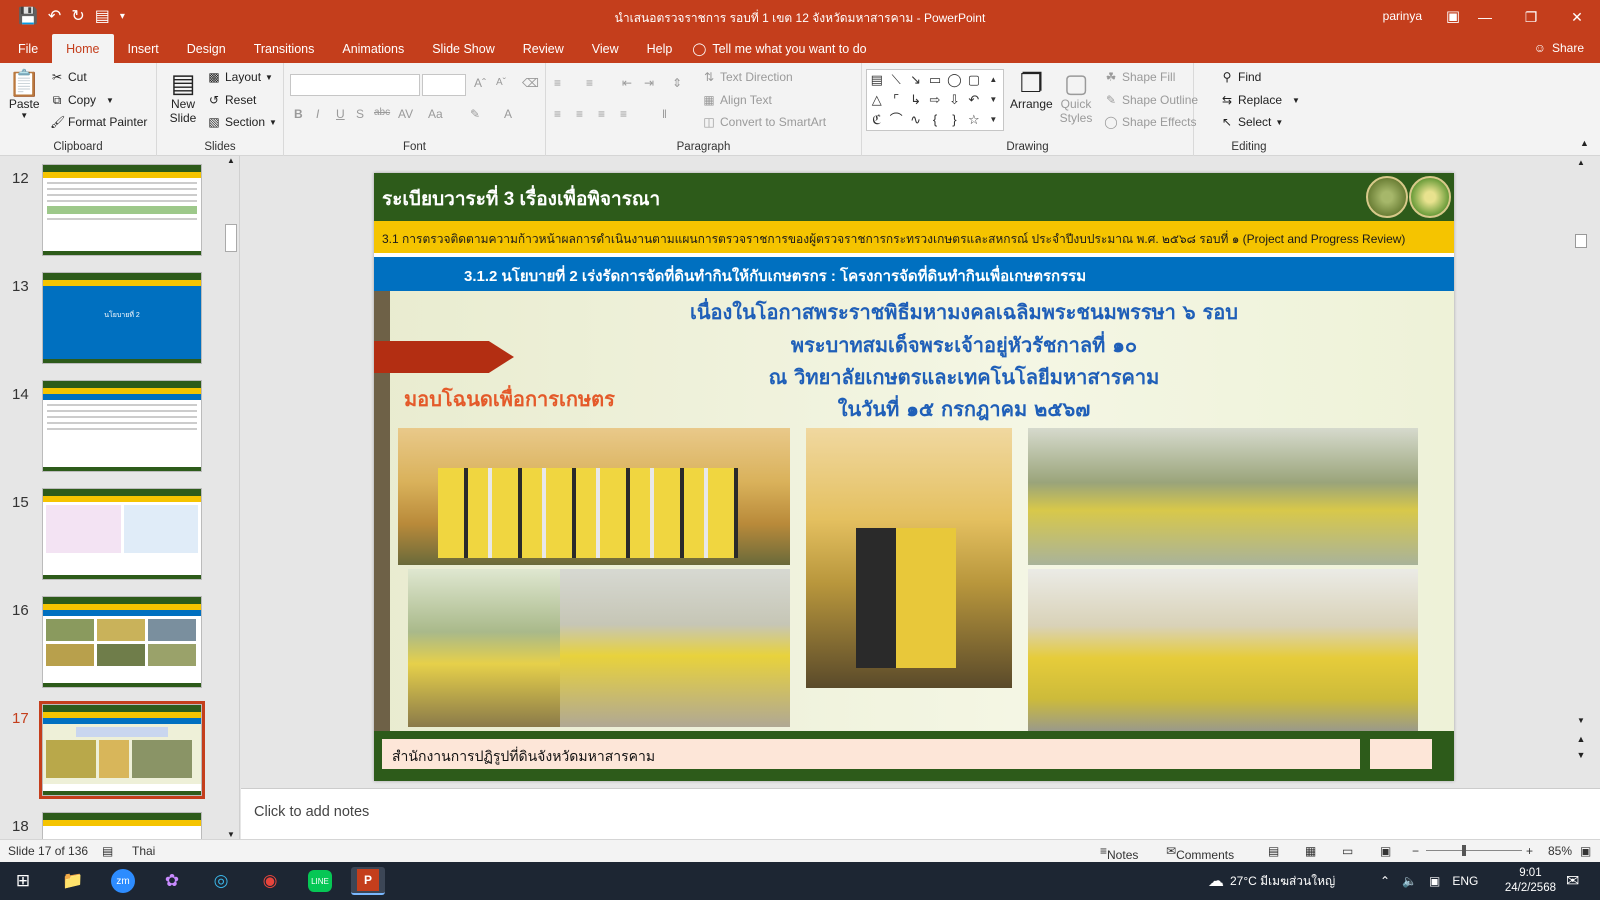 The image size is (1600, 900). I want to click on tab-slide-show: Slide Show, so click(463, 48).